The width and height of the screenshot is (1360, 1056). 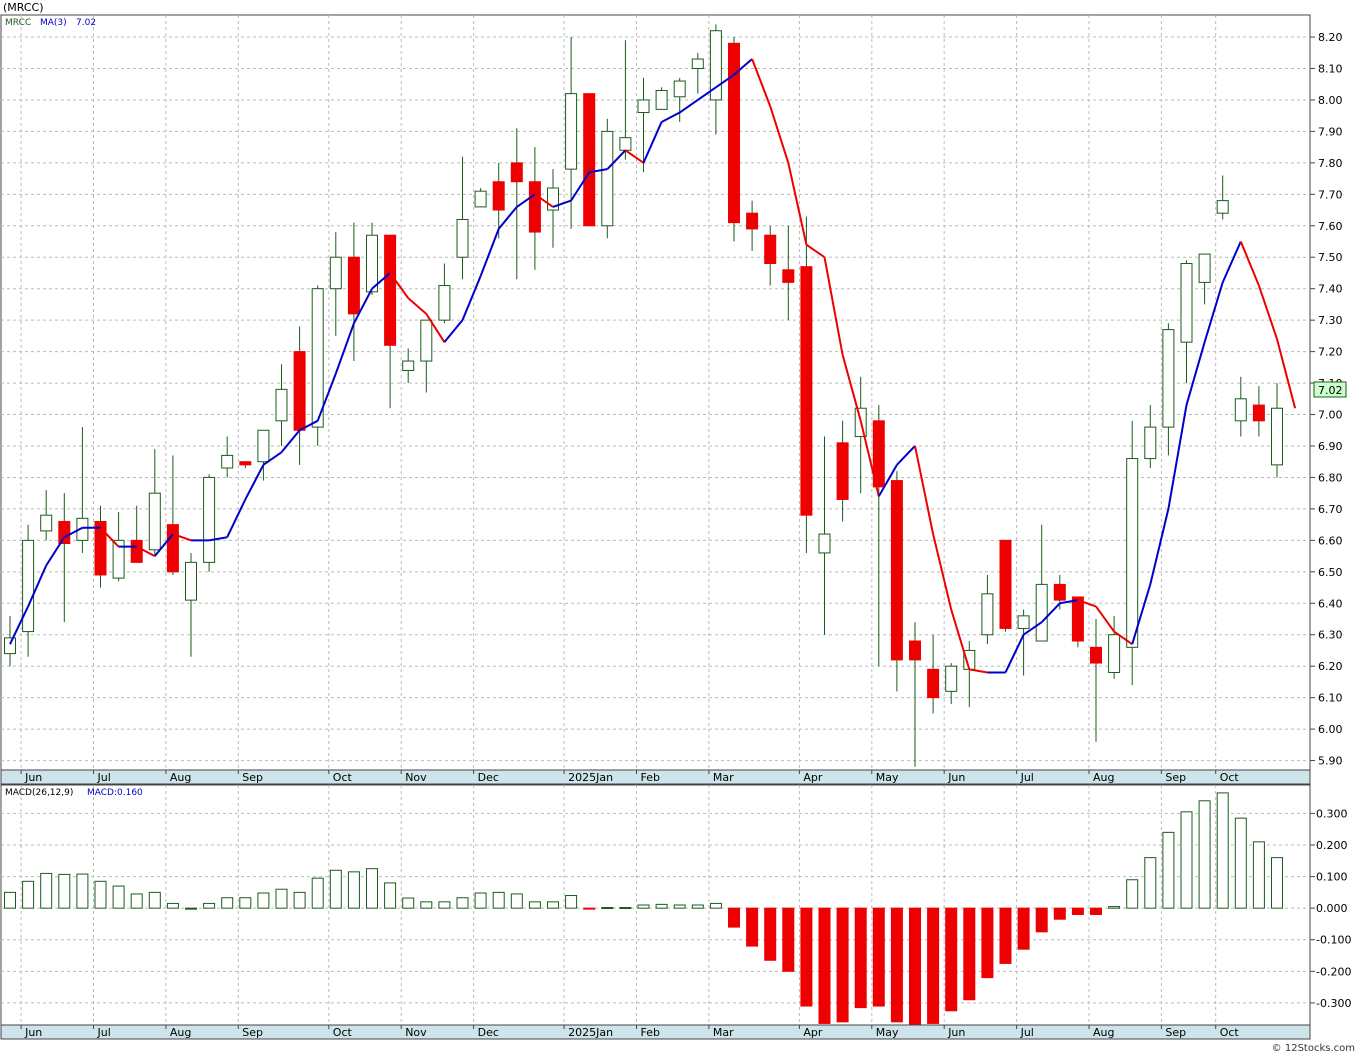 What do you see at coordinates (1330, 226) in the screenshot?
I see `price-y-tick-label: 7.60` at bounding box center [1330, 226].